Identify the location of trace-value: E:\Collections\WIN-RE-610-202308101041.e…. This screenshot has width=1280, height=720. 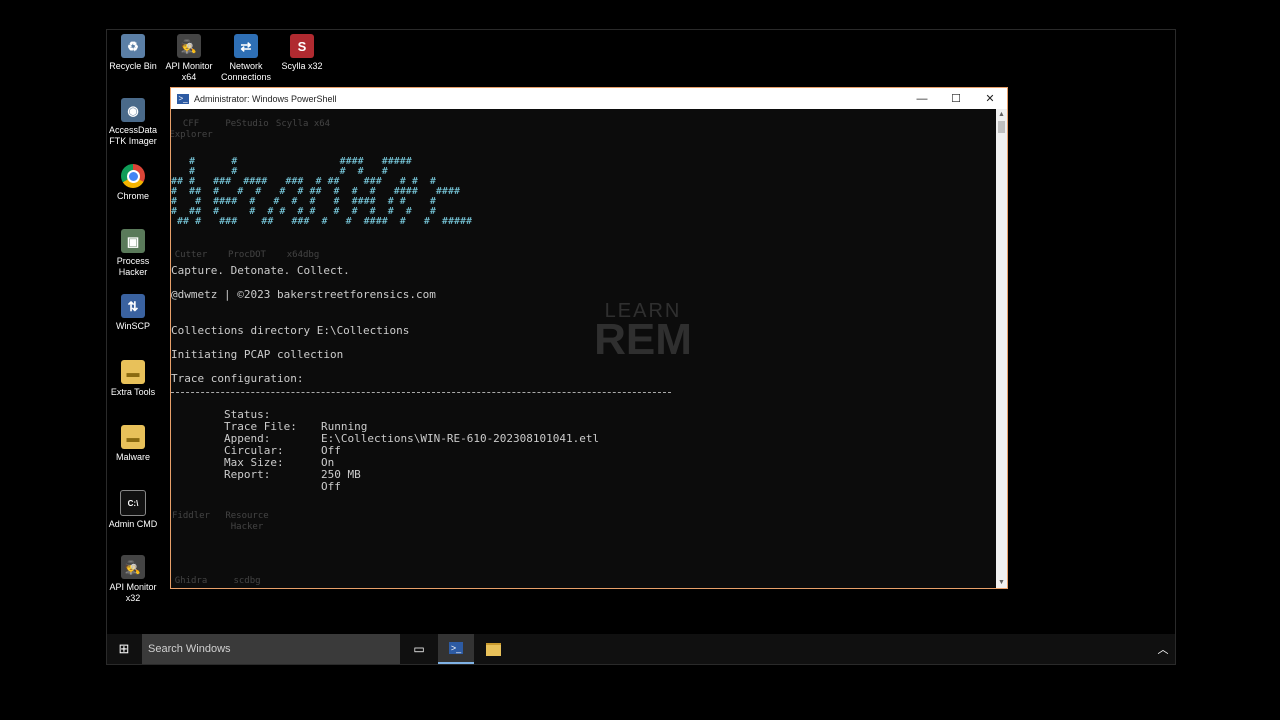
(460, 438).